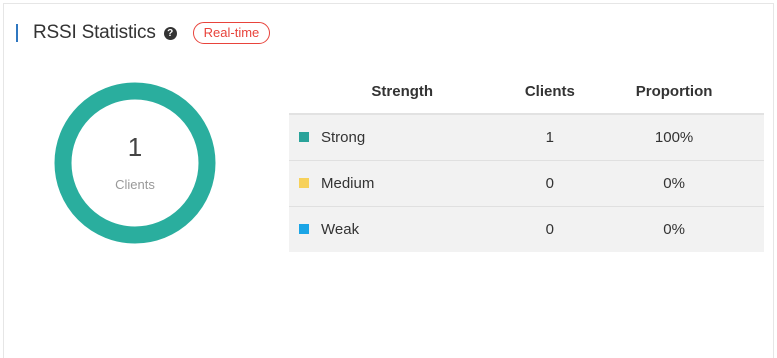  What do you see at coordinates (402, 137) in the screenshot?
I see `strength-cell: Strong` at bounding box center [402, 137].